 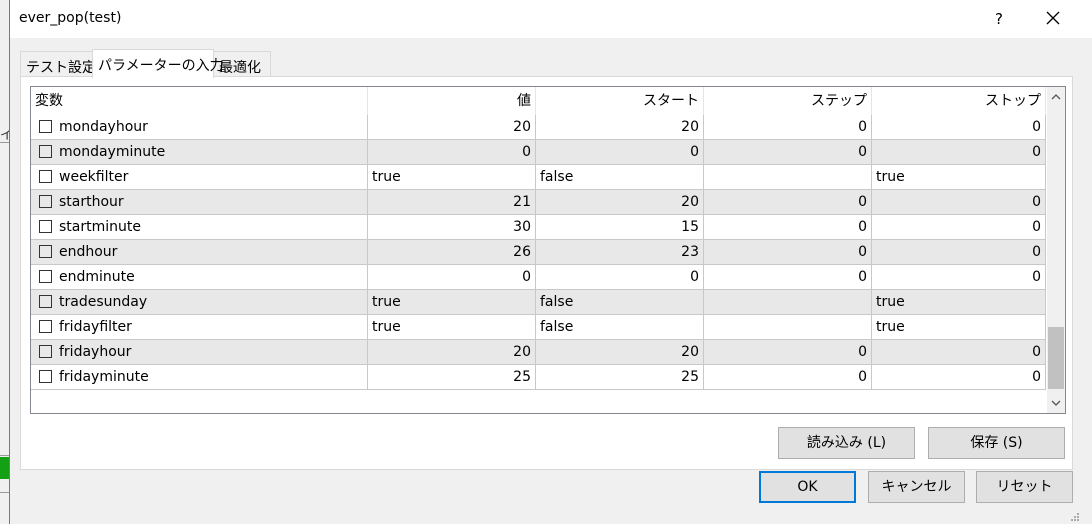 What do you see at coordinates (846, 443) in the screenshot?
I see `load-button: 読み込み (L)` at bounding box center [846, 443].